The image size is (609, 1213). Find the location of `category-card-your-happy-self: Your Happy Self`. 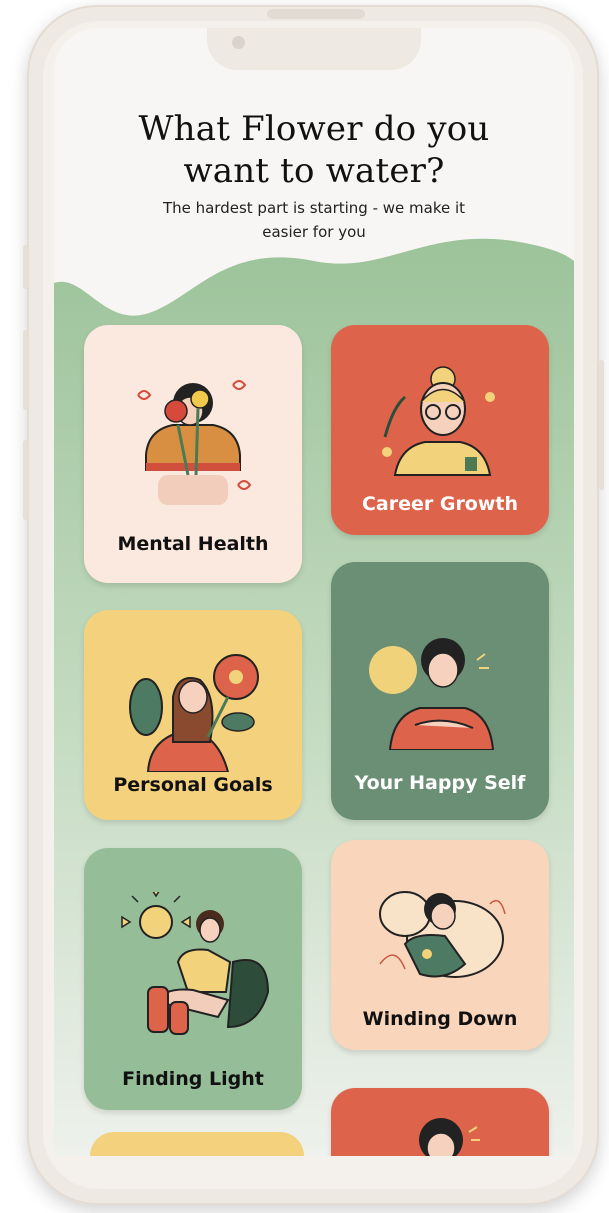

category-card-your-happy-self: Your Happy Self is located at coordinates (440, 691).